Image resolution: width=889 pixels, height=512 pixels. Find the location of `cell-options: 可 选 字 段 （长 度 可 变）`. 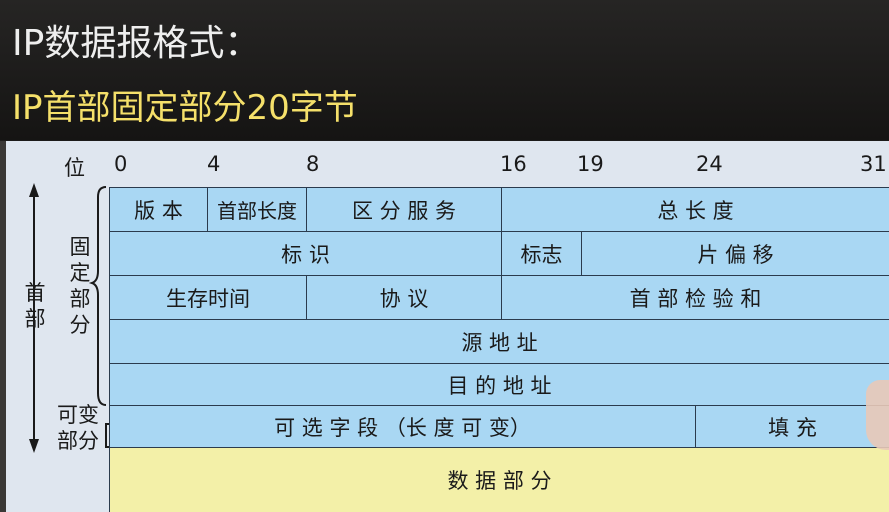

cell-options: 可 选 字 段 （长 度 可 变） is located at coordinates (402, 427).